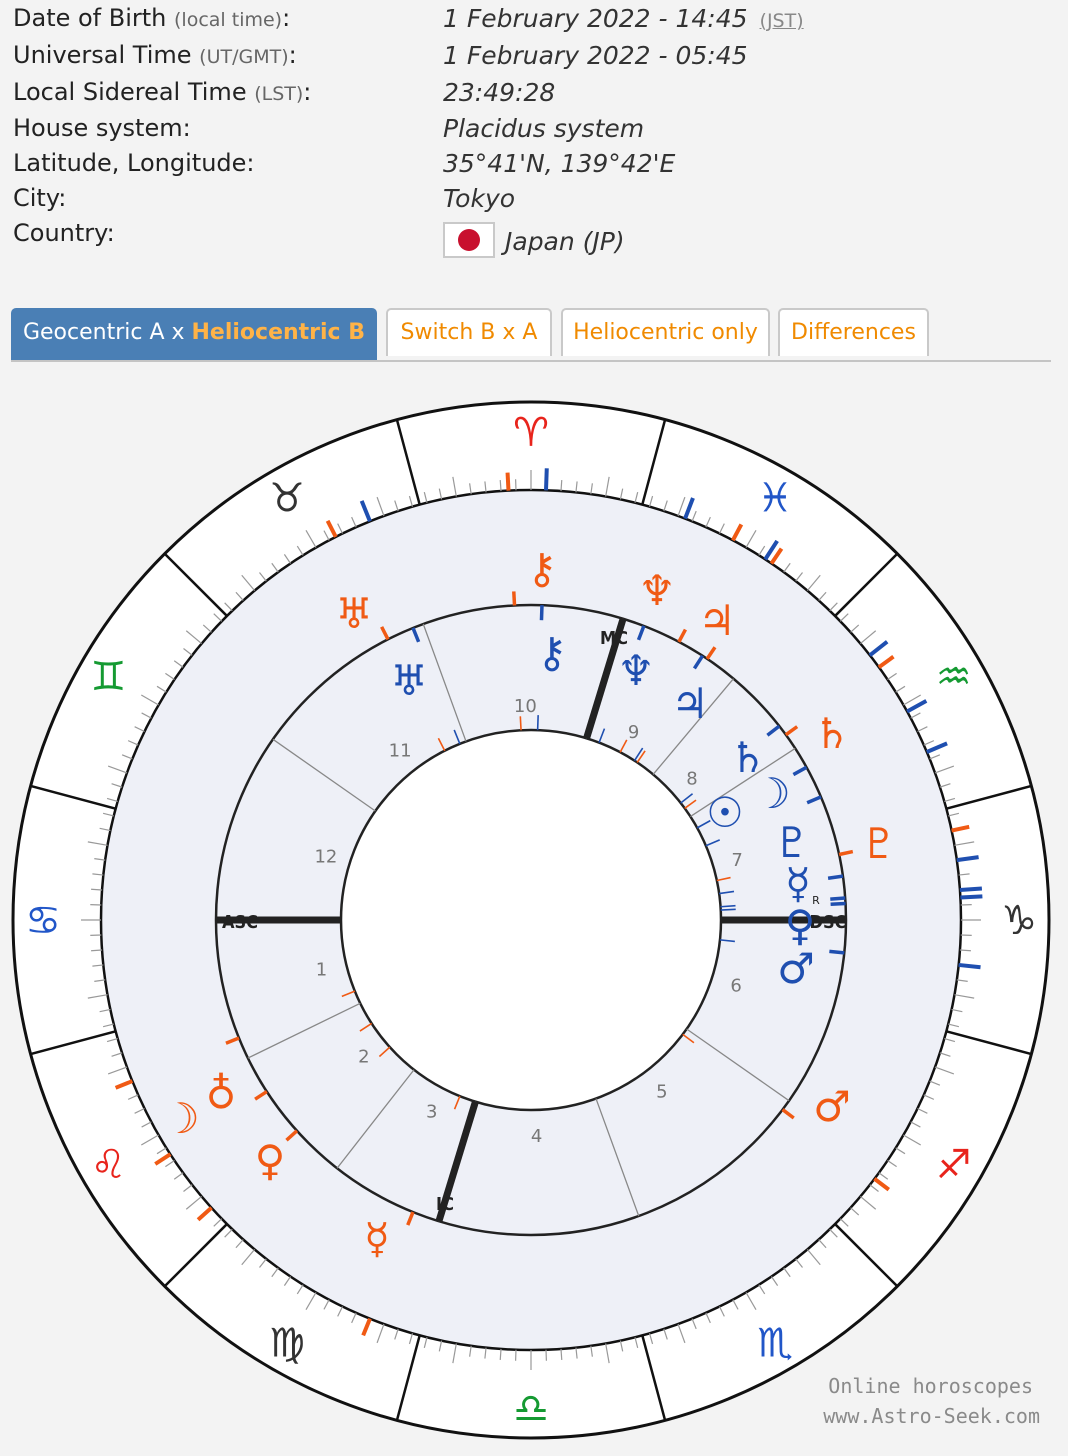 The image size is (1068, 1456). Describe the element at coordinates (363, 1056) in the screenshot. I see `house-number: 2` at that location.